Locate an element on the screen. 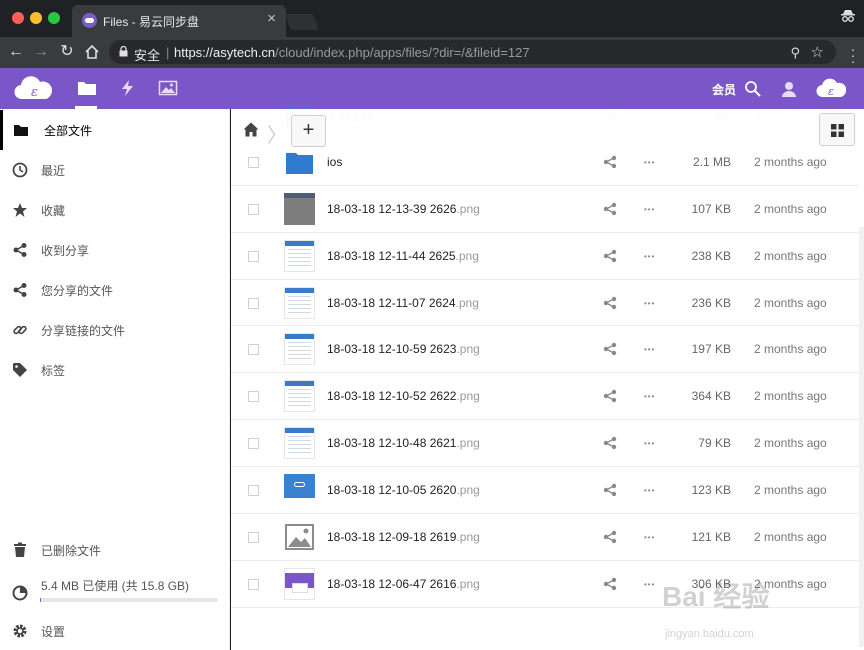  file-name: 18-03-18 12-09-18 2619.png is located at coordinates (403, 537).